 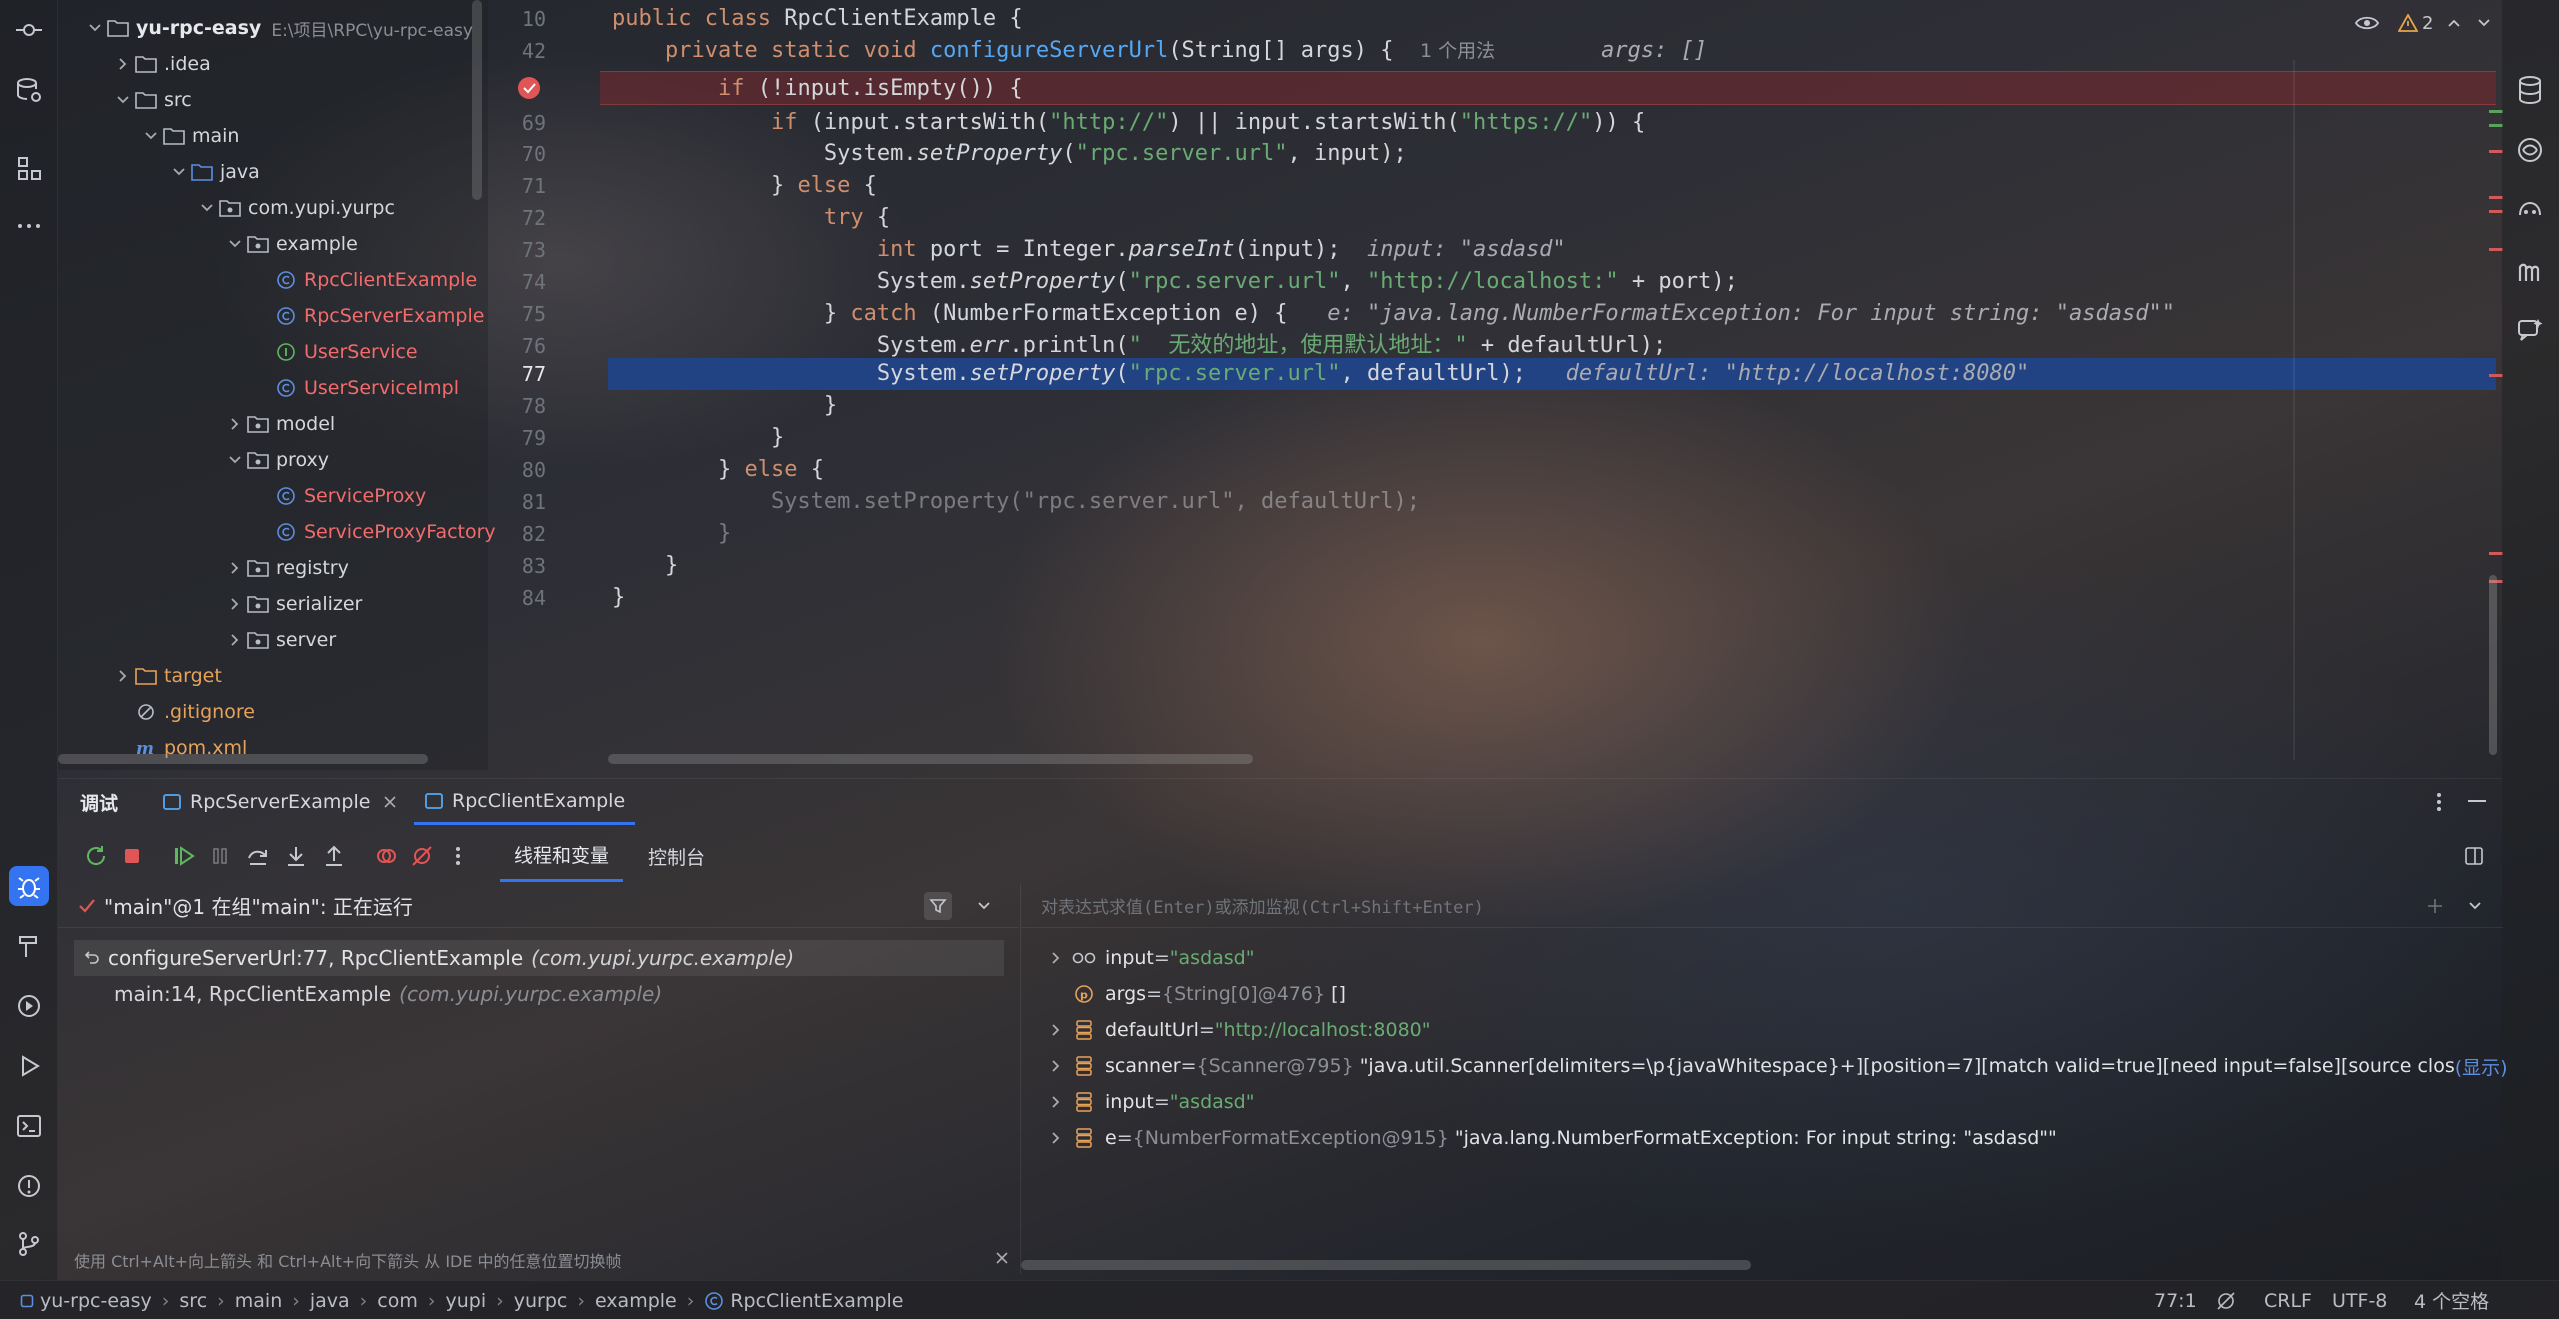 What do you see at coordinates (465, 1301) in the screenshot?
I see `breadcrumb-item: yupi` at bounding box center [465, 1301].